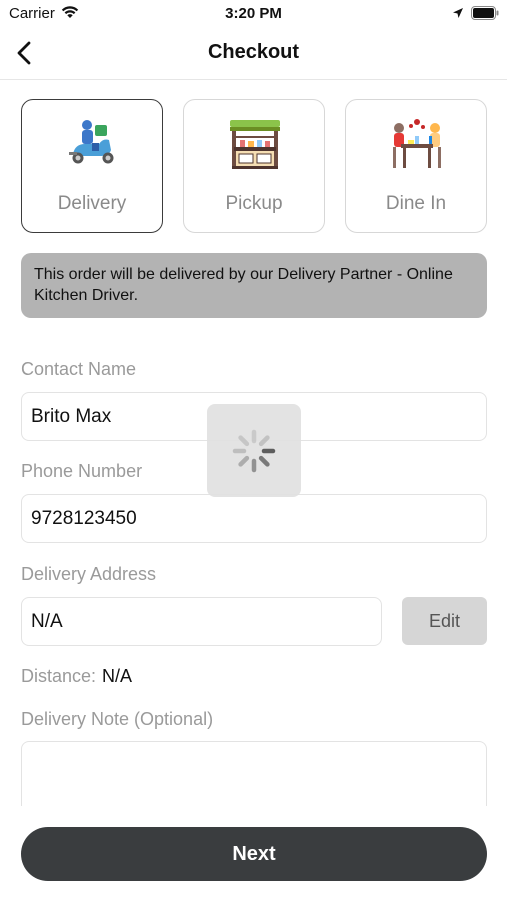 This screenshot has width=507, height=900. What do you see at coordinates (59, 676) in the screenshot?
I see `distance-label: Distance:` at bounding box center [59, 676].